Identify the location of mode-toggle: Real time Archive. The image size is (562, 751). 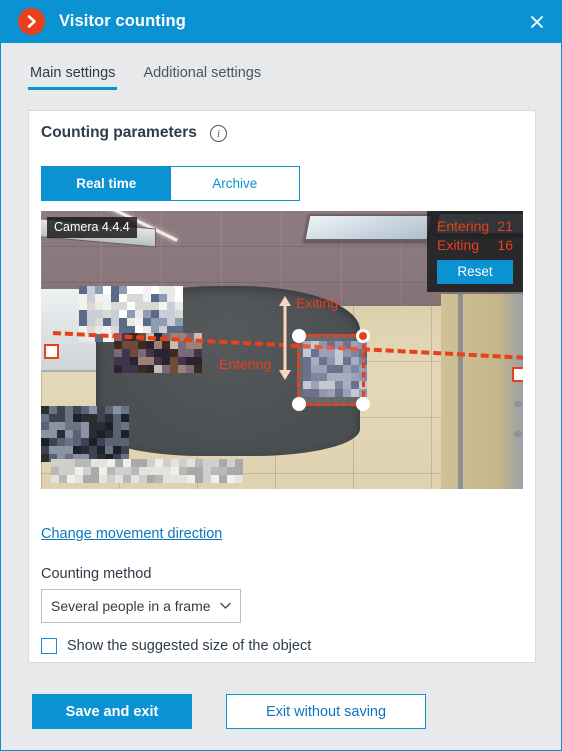
(170, 183).